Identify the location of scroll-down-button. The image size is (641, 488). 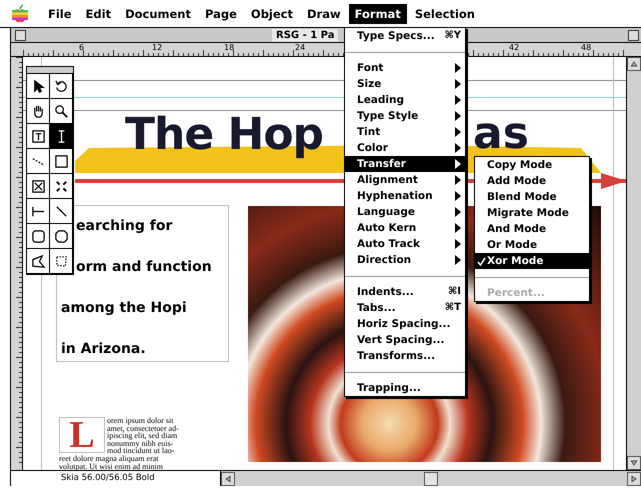
(634, 463).